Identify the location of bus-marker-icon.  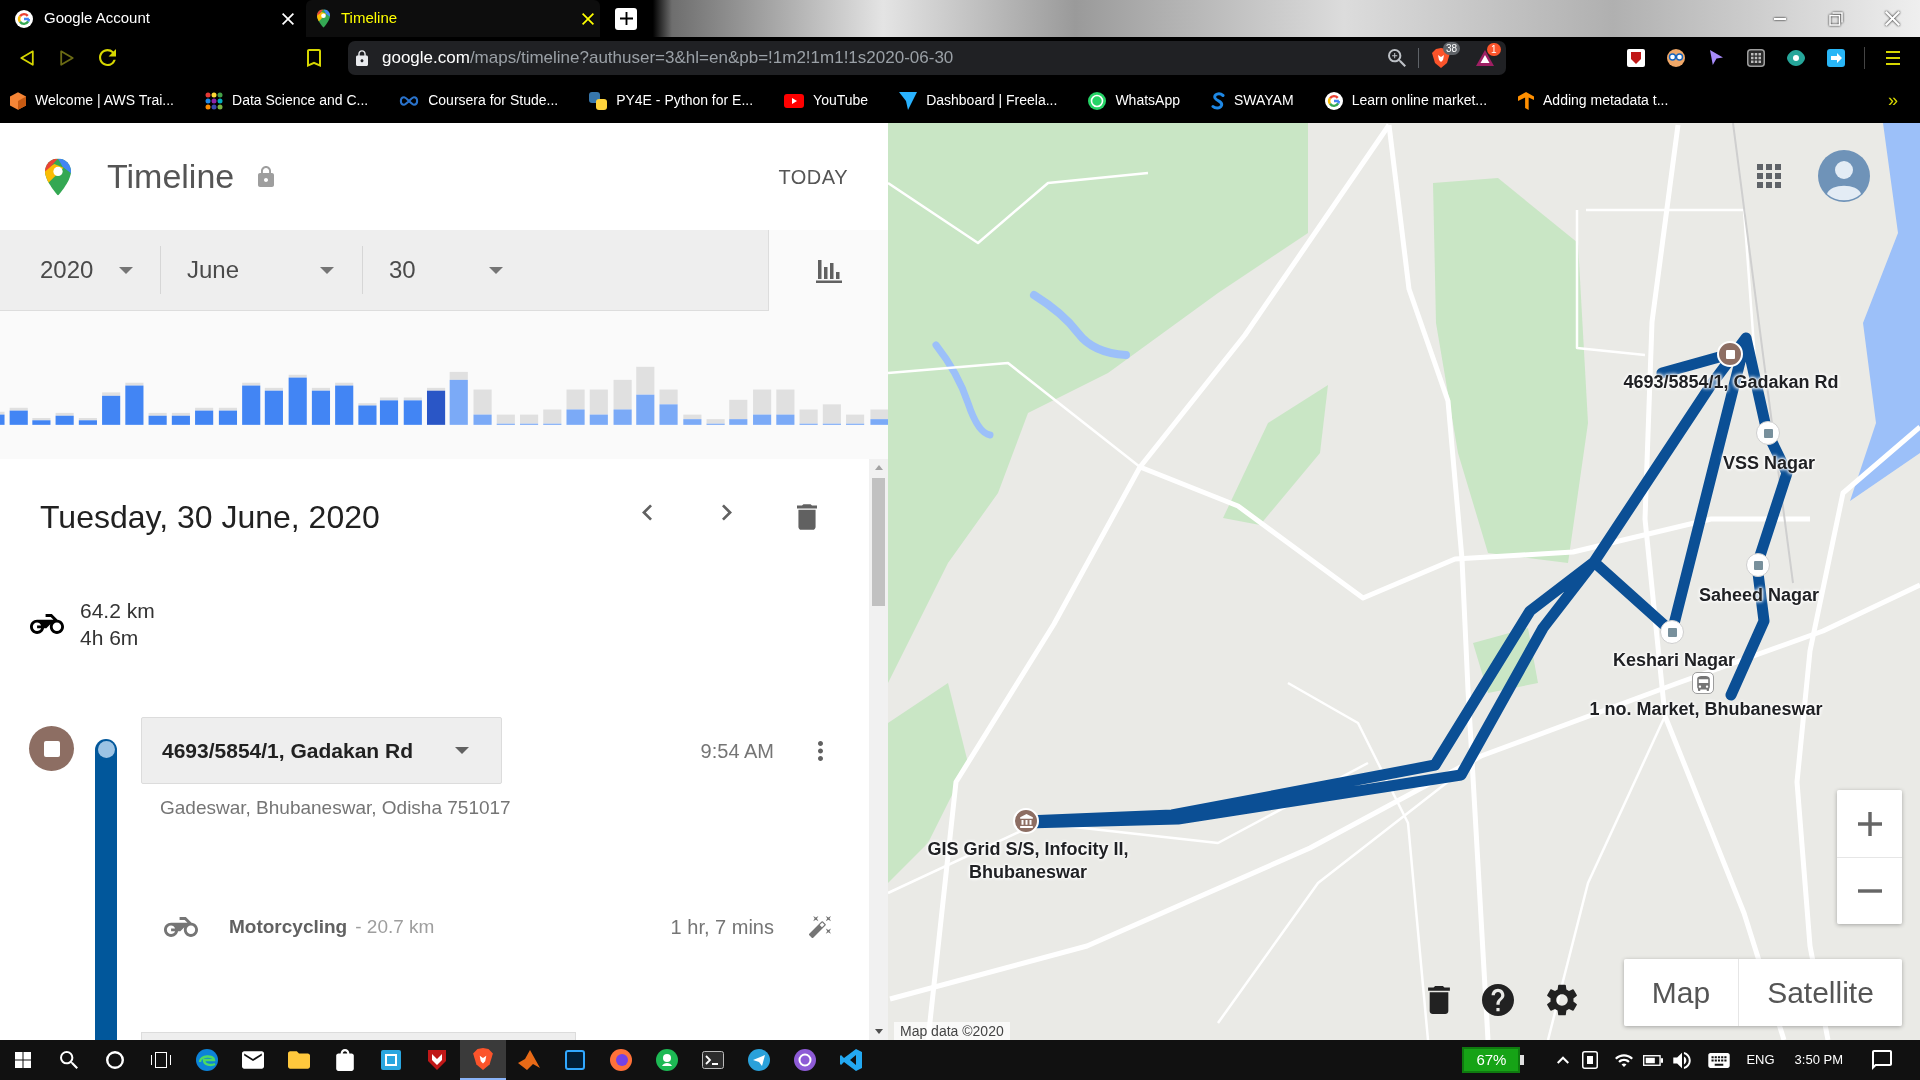
(1703, 683).